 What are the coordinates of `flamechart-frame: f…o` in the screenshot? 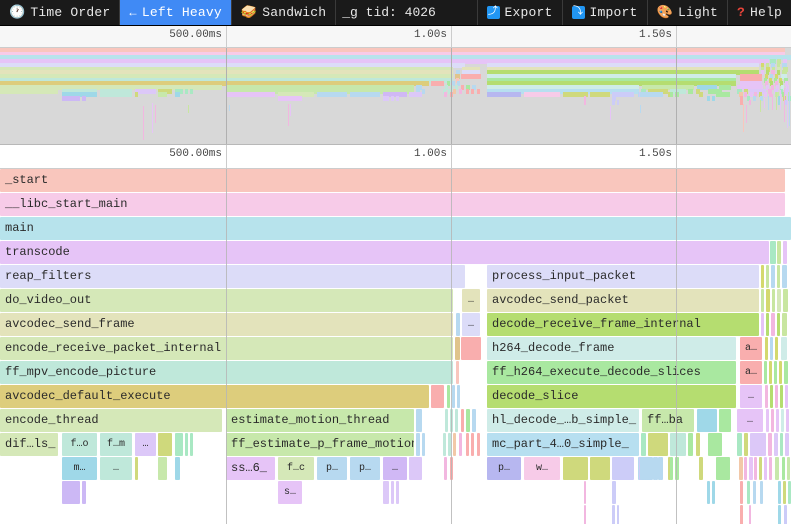 It's located at (79, 444).